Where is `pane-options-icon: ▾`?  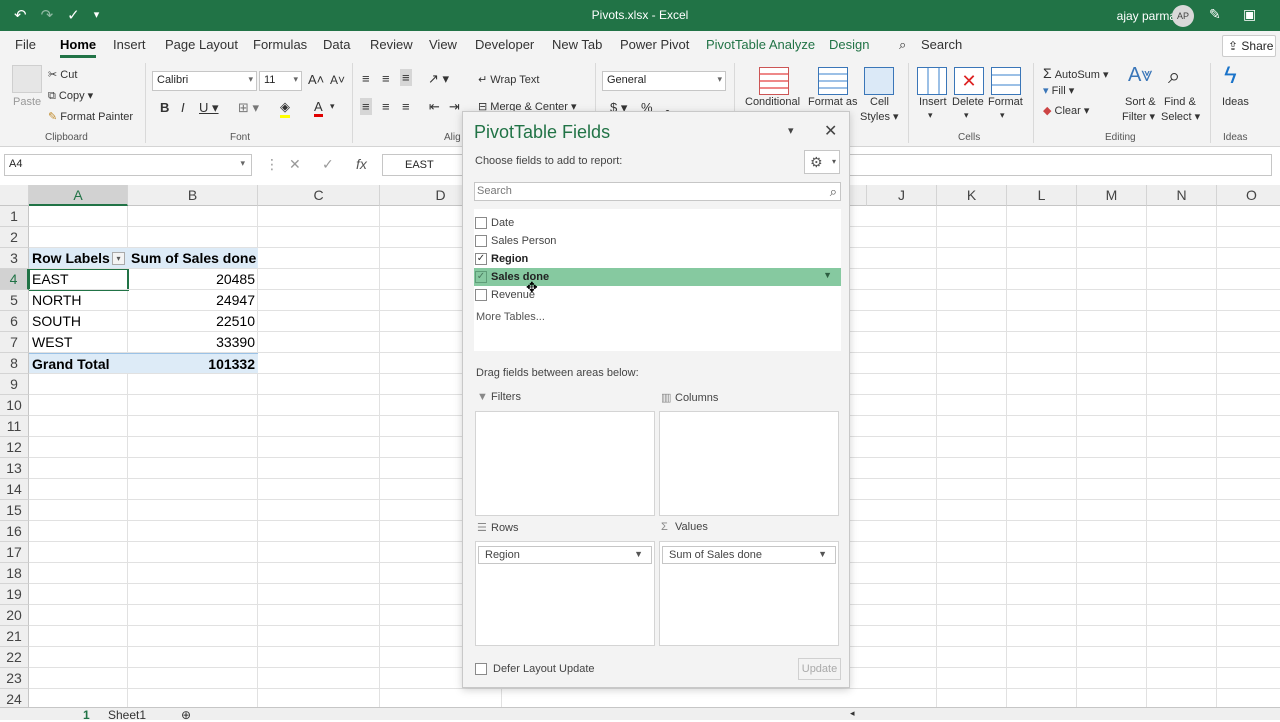 pane-options-icon: ▾ is located at coordinates (791, 130).